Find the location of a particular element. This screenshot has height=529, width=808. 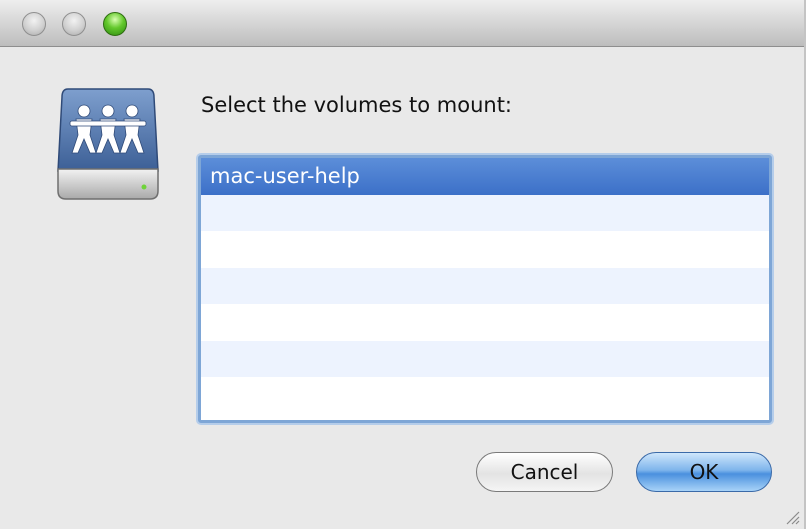

ok-button: OK is located at coordinates (704, 472).